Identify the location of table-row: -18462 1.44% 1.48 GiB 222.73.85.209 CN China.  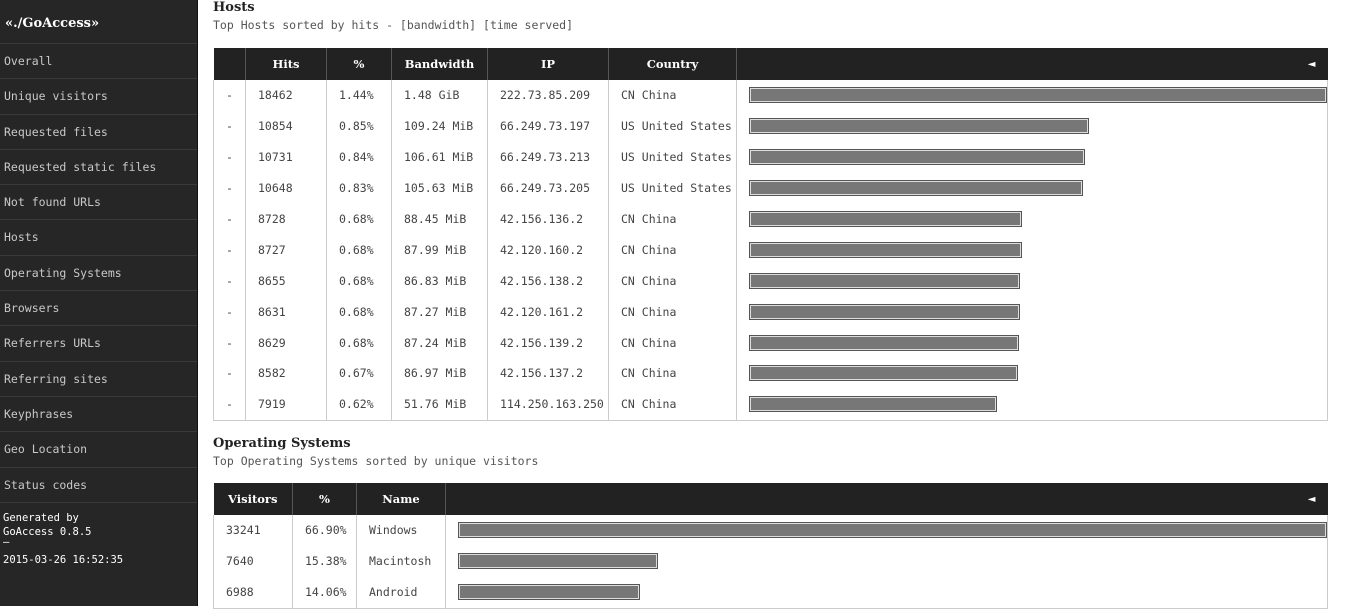
(770, 95).